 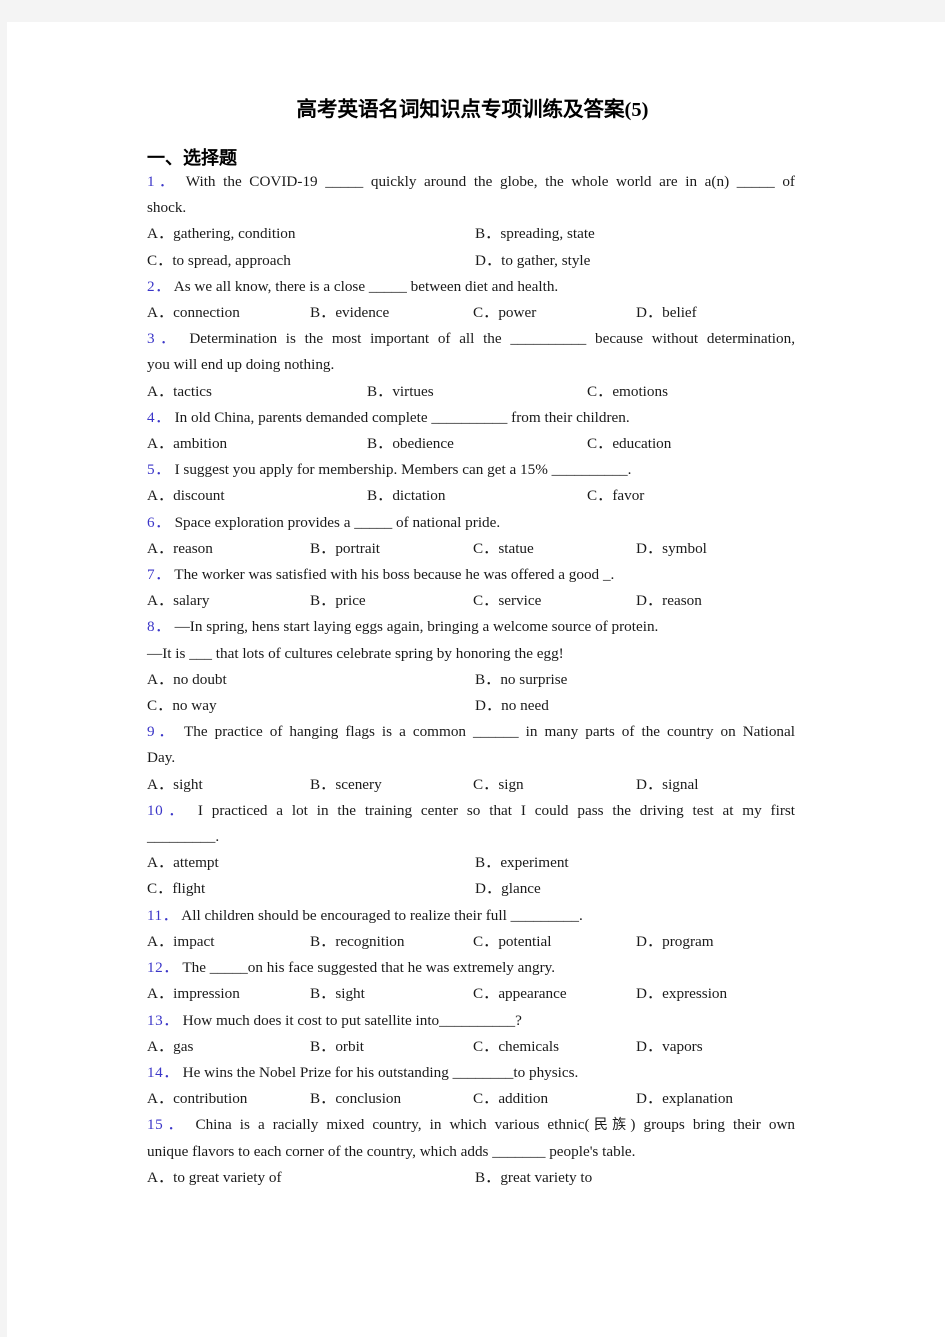 What do you see at coordinates (639, 680) in the screenshot?
I see `option-choice: B．no surprise` at bounding box center [639, 680].